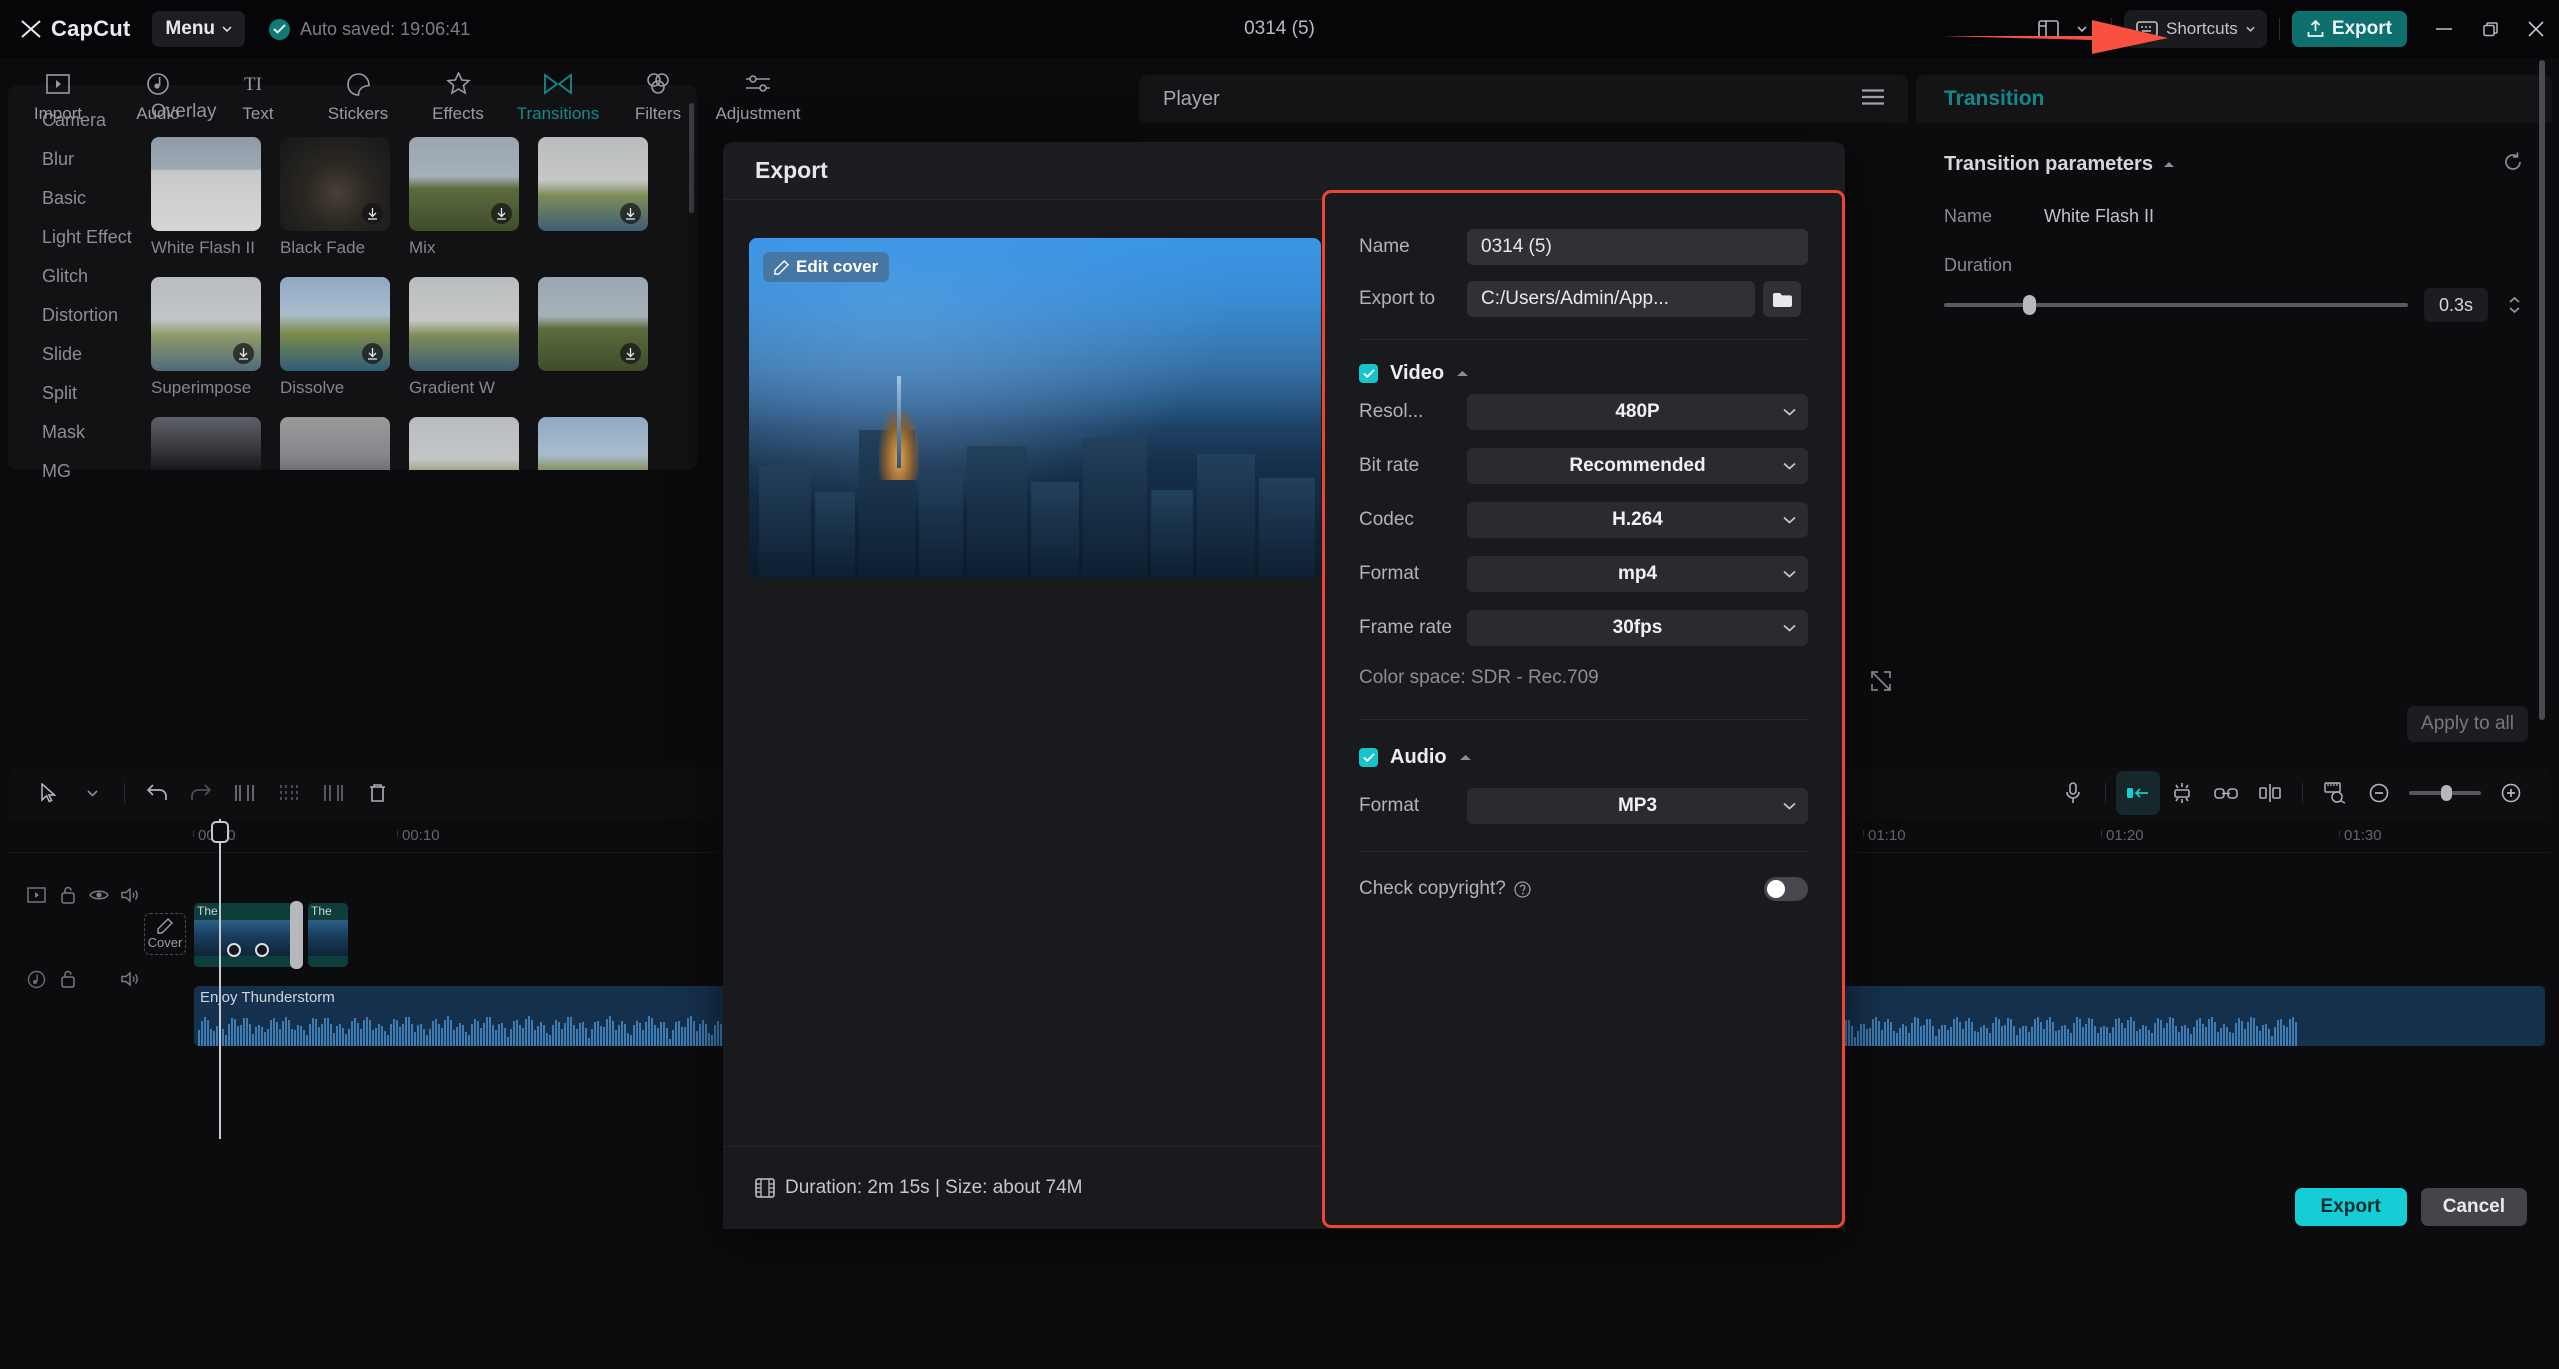 Image resolution: width=2559 pixels, height=1369 pixels. I want to click on audio-checkbox, so click(1368, 757).